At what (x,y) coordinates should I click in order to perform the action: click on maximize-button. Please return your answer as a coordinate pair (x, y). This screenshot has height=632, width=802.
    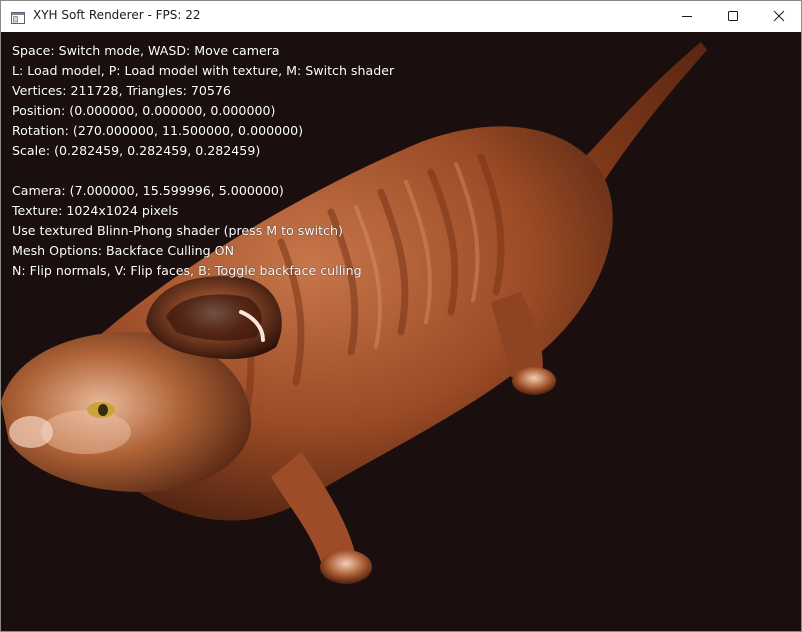
    Looking at the image, I should click on (733, 16).